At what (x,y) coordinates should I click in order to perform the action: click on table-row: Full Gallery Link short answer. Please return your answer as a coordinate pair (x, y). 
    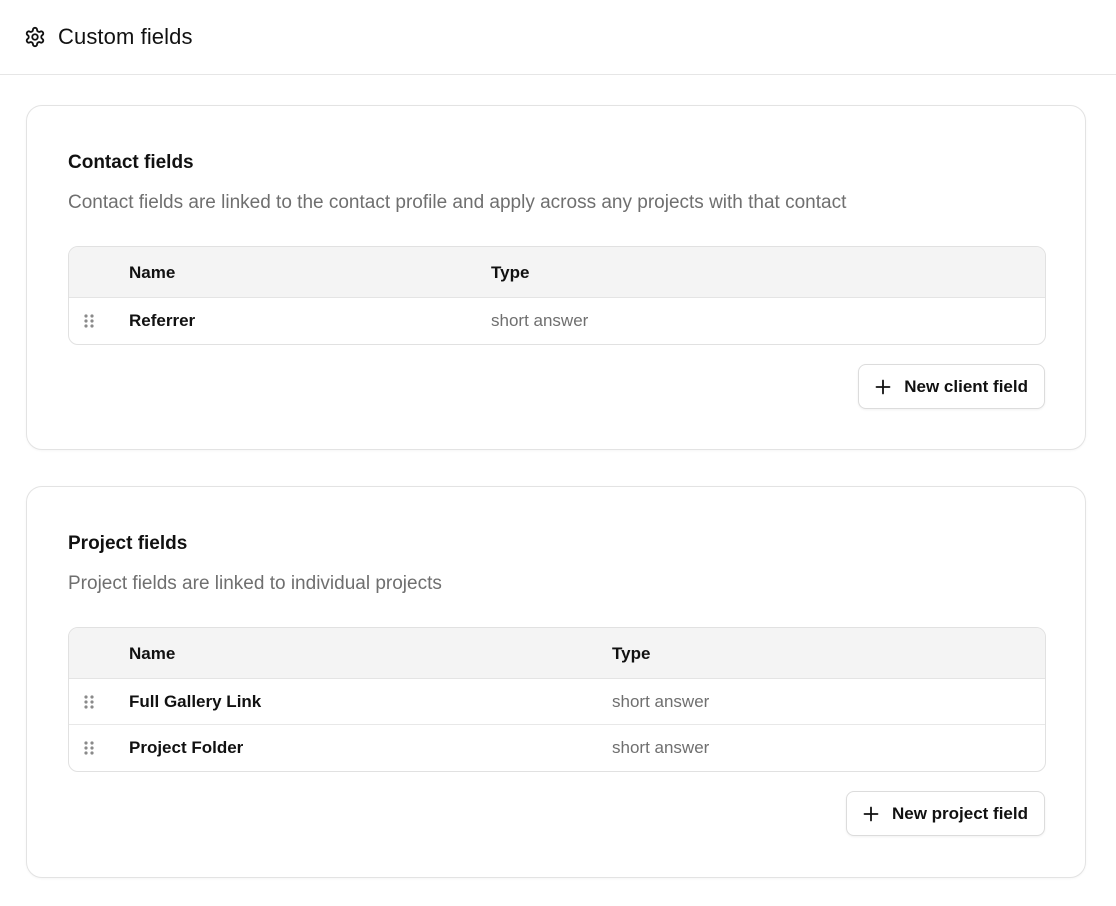
    Looking at the image, I should click on (557, 702).